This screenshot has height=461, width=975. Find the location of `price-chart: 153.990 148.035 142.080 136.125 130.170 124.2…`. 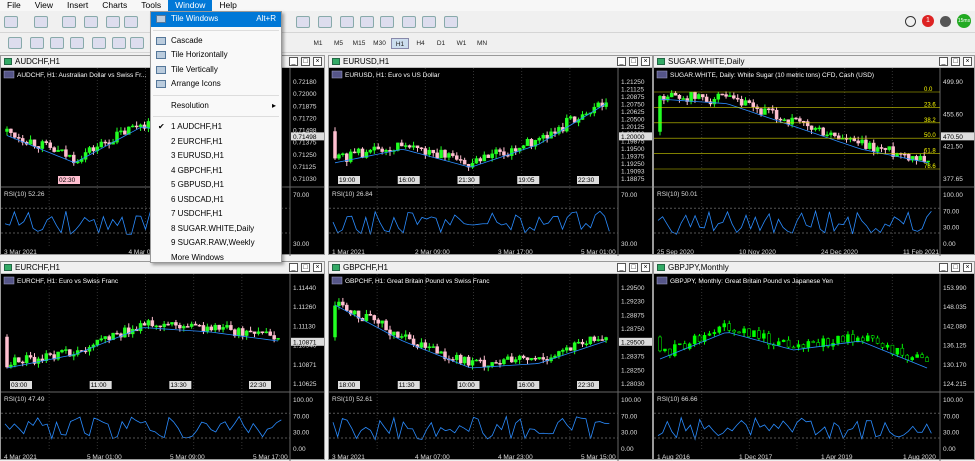

price-chart: 153.990 148.035 142.080 136.125 130.170 124.2… is located at coordinates (814, 367).